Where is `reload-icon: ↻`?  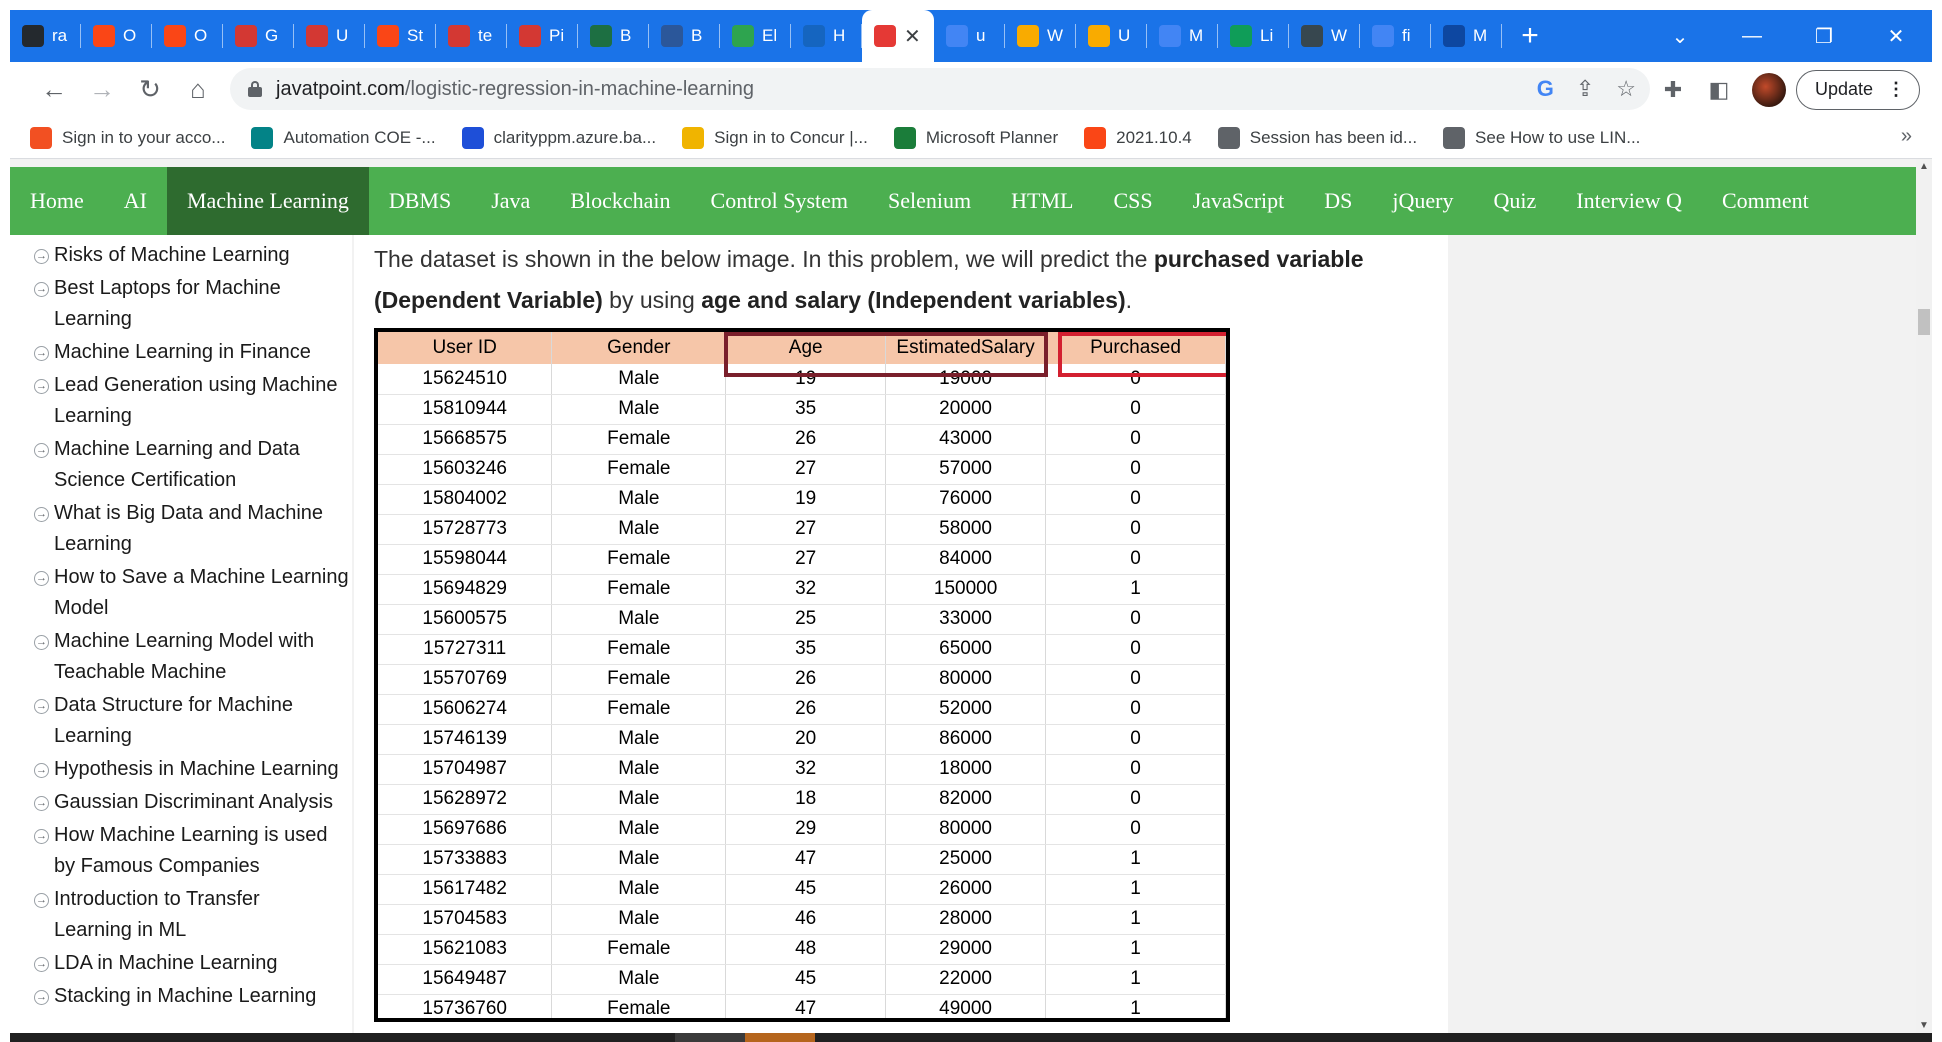
reload-icon: ↻ is located at coordinates (150, 90).